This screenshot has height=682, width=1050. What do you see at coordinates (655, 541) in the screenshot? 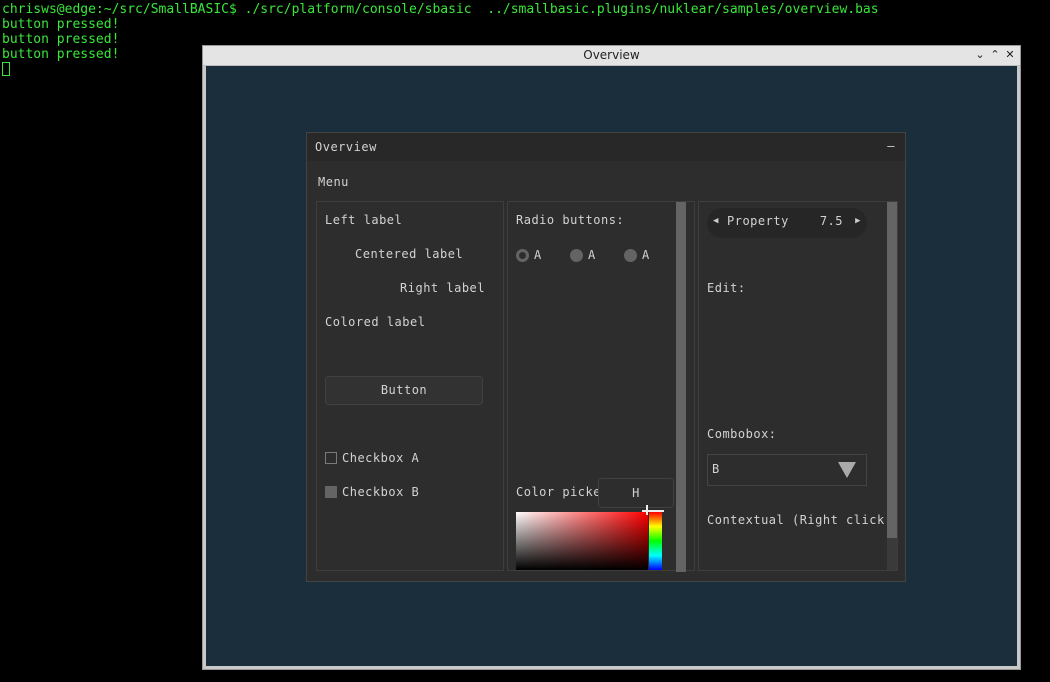
I see `hue-slider` at bounding box center [655, 541].